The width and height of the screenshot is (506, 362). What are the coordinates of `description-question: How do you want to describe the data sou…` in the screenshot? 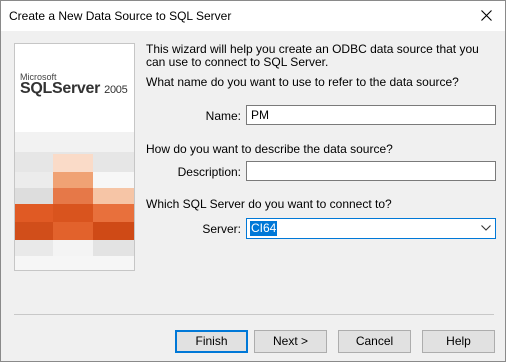 It's located at (269, 149).